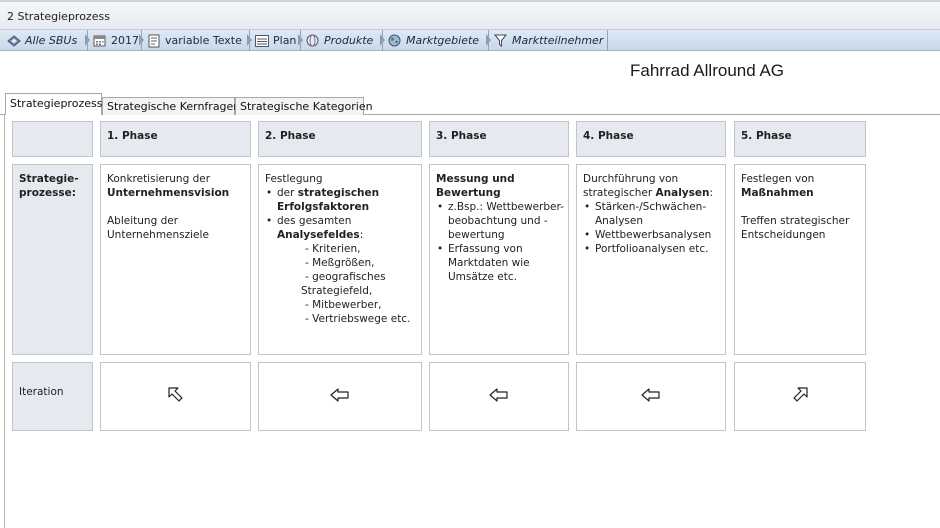  Describe the element at coordinates (800, 139) in the screenshot. I see `phase-header: 5. Phase` at that location.